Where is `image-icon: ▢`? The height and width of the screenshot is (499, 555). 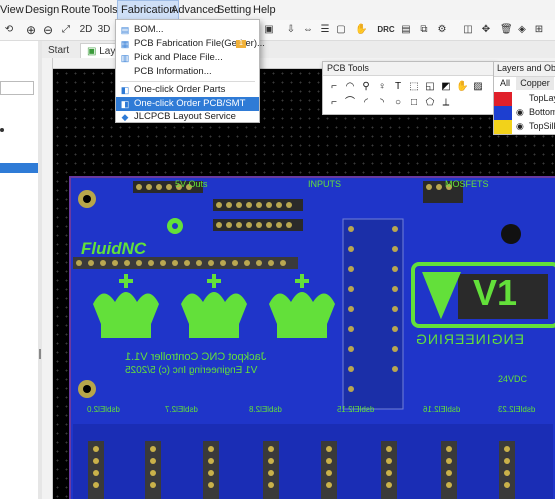 image-icon: ▢ is located at coordinates (341, 30).